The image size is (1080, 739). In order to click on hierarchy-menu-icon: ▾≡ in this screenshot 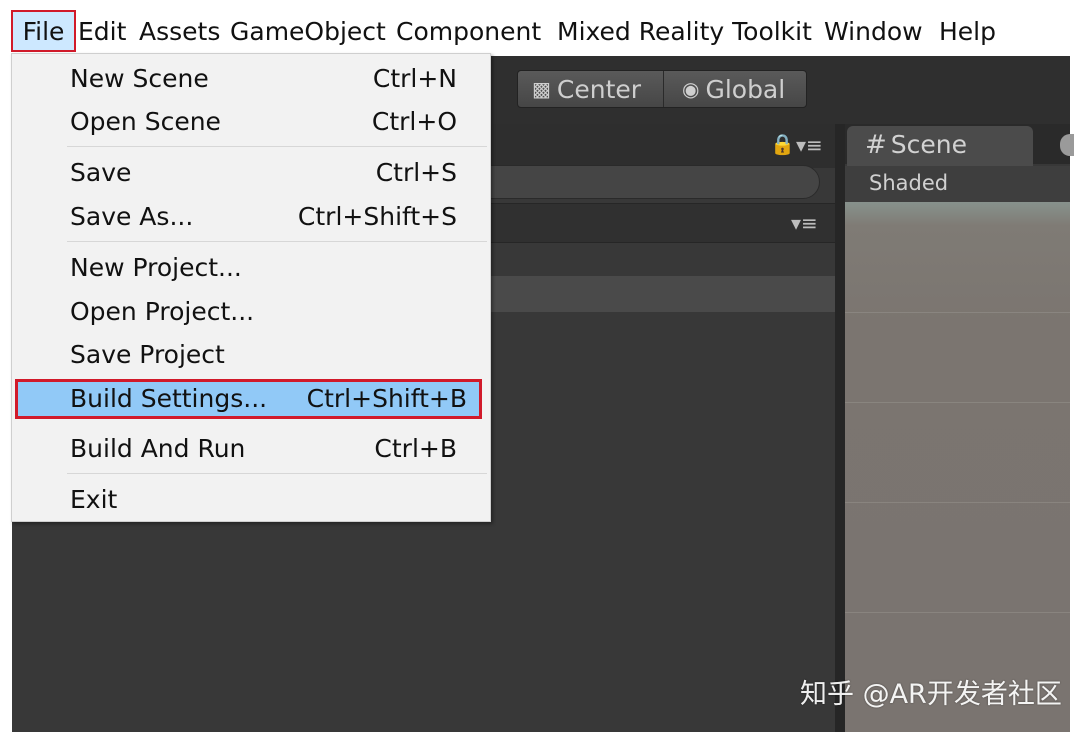, I will do `click(804, 223)`.